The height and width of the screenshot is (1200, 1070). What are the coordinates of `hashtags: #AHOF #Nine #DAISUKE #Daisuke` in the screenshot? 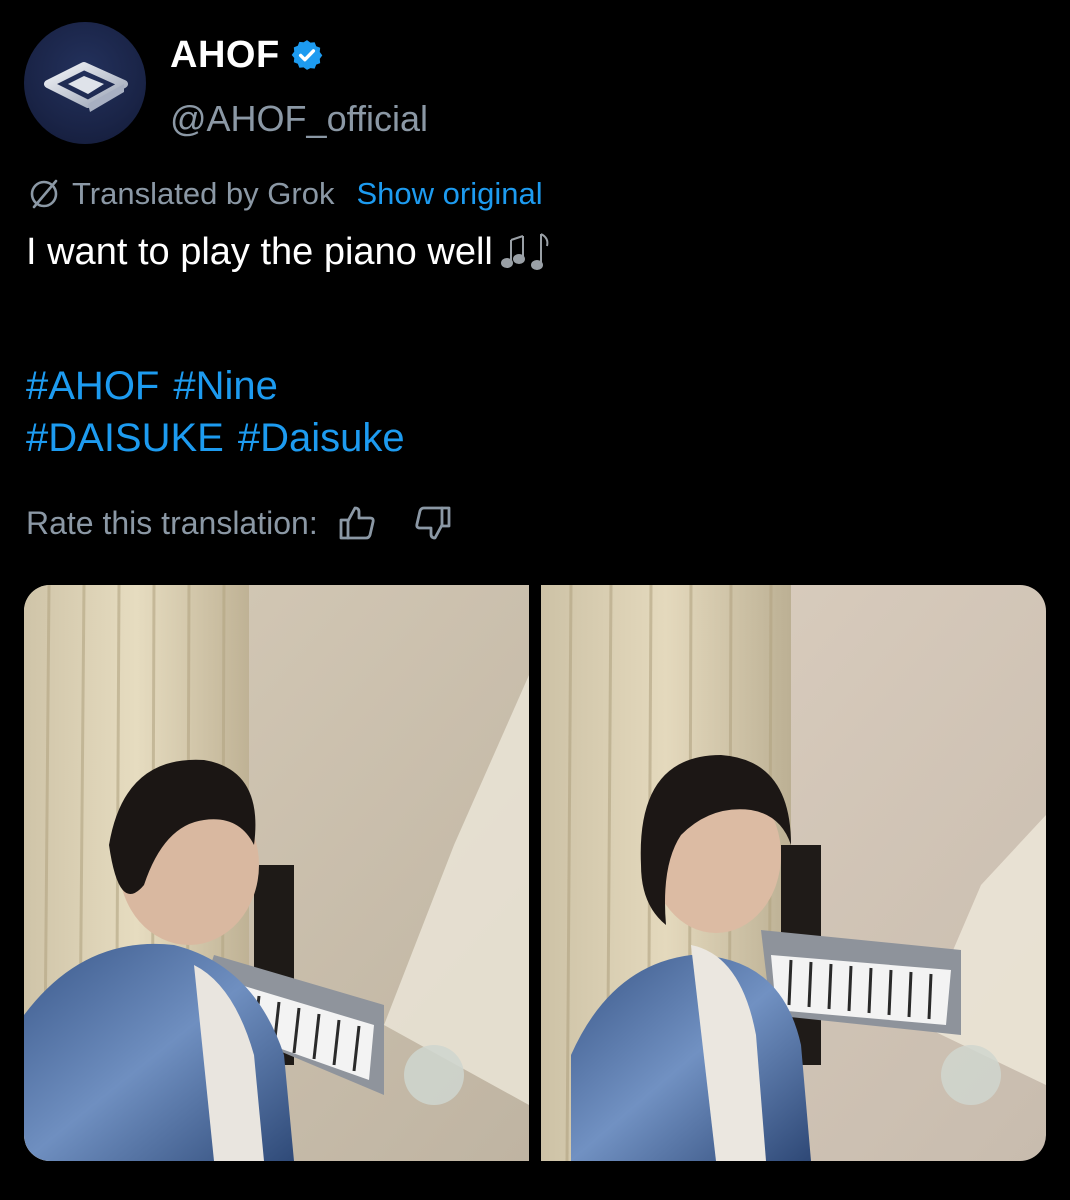 It's located at (222, 412).